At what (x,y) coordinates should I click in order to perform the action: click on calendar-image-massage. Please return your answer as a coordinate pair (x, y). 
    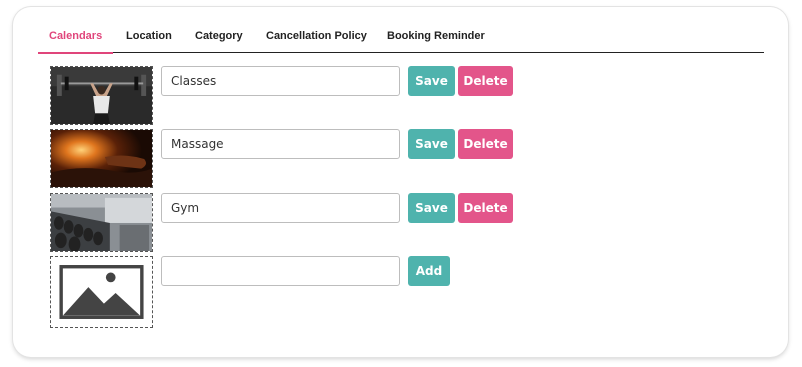
    Looking at the image, I should click on (101, 158).